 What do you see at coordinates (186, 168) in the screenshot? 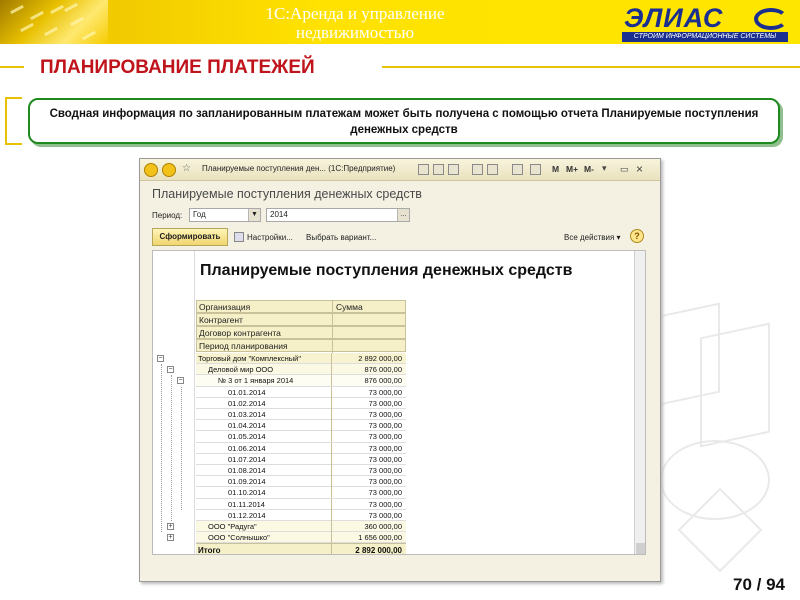
I see `star-icon: ☆` at bounding box center [186, 168].